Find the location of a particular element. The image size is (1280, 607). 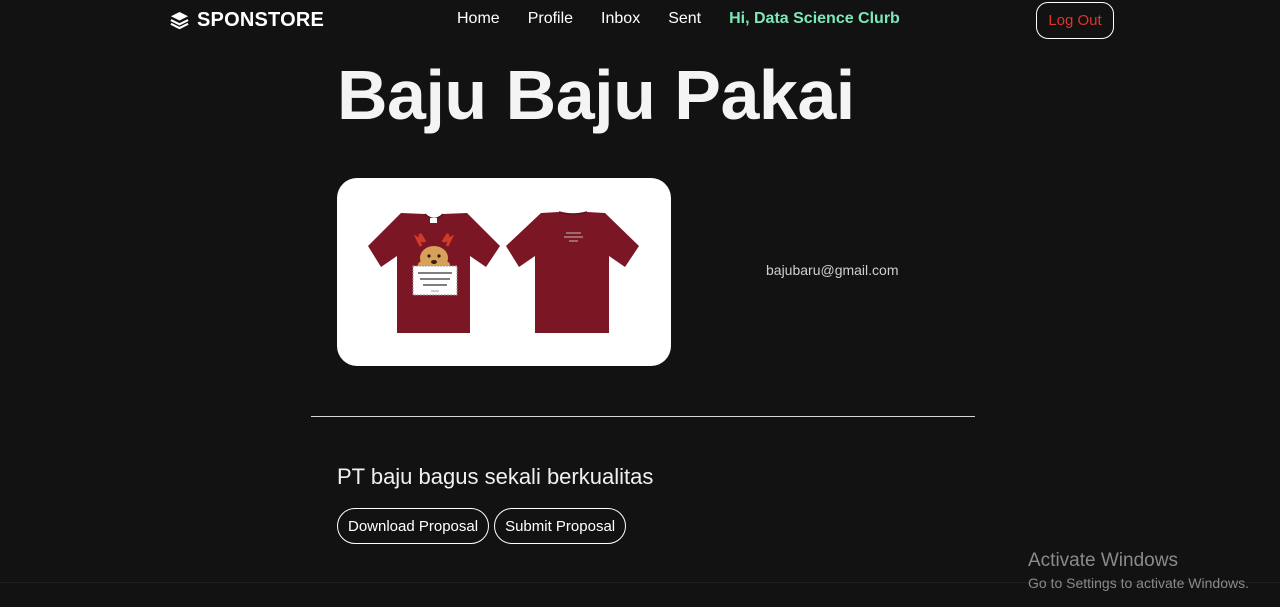

watermark-subtitle: Go to Settings to activate Windows. is located at coordinates (1138, 583).